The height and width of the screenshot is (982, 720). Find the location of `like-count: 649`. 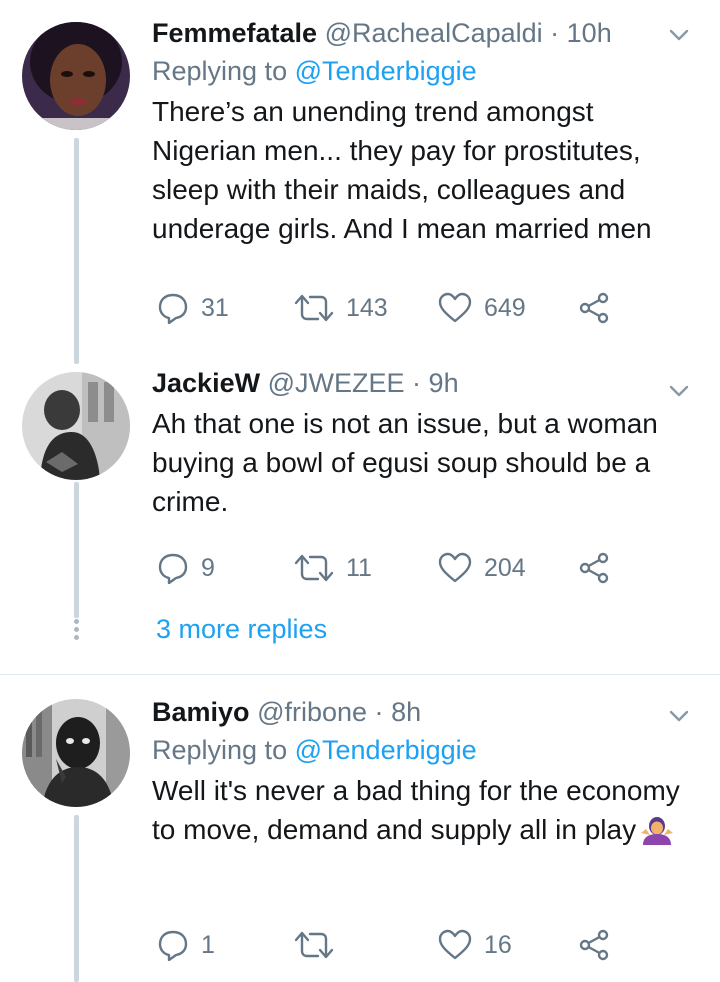

like-count: 649 is located at coordinates (505, 307).